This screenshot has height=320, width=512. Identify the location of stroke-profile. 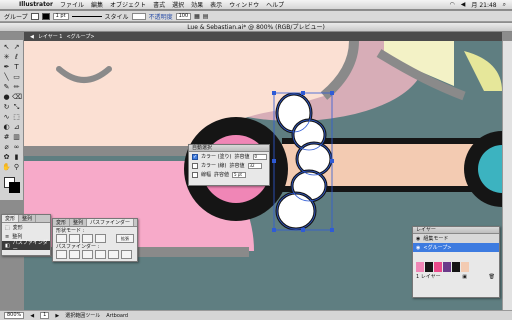
(86, 16).